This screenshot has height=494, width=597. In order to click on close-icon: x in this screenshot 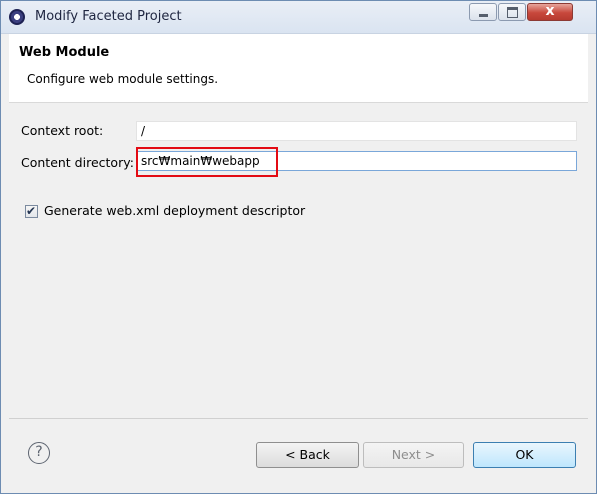, I will do `click(550, 11)`.